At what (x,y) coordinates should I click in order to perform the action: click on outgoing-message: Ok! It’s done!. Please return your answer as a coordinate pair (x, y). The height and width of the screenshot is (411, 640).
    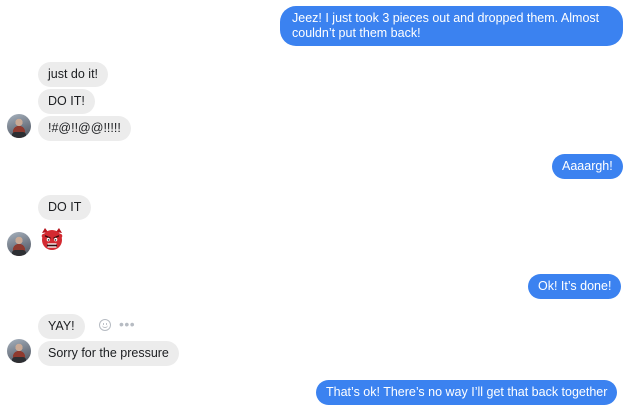
    Looking at the image, I should click on (575, 286).